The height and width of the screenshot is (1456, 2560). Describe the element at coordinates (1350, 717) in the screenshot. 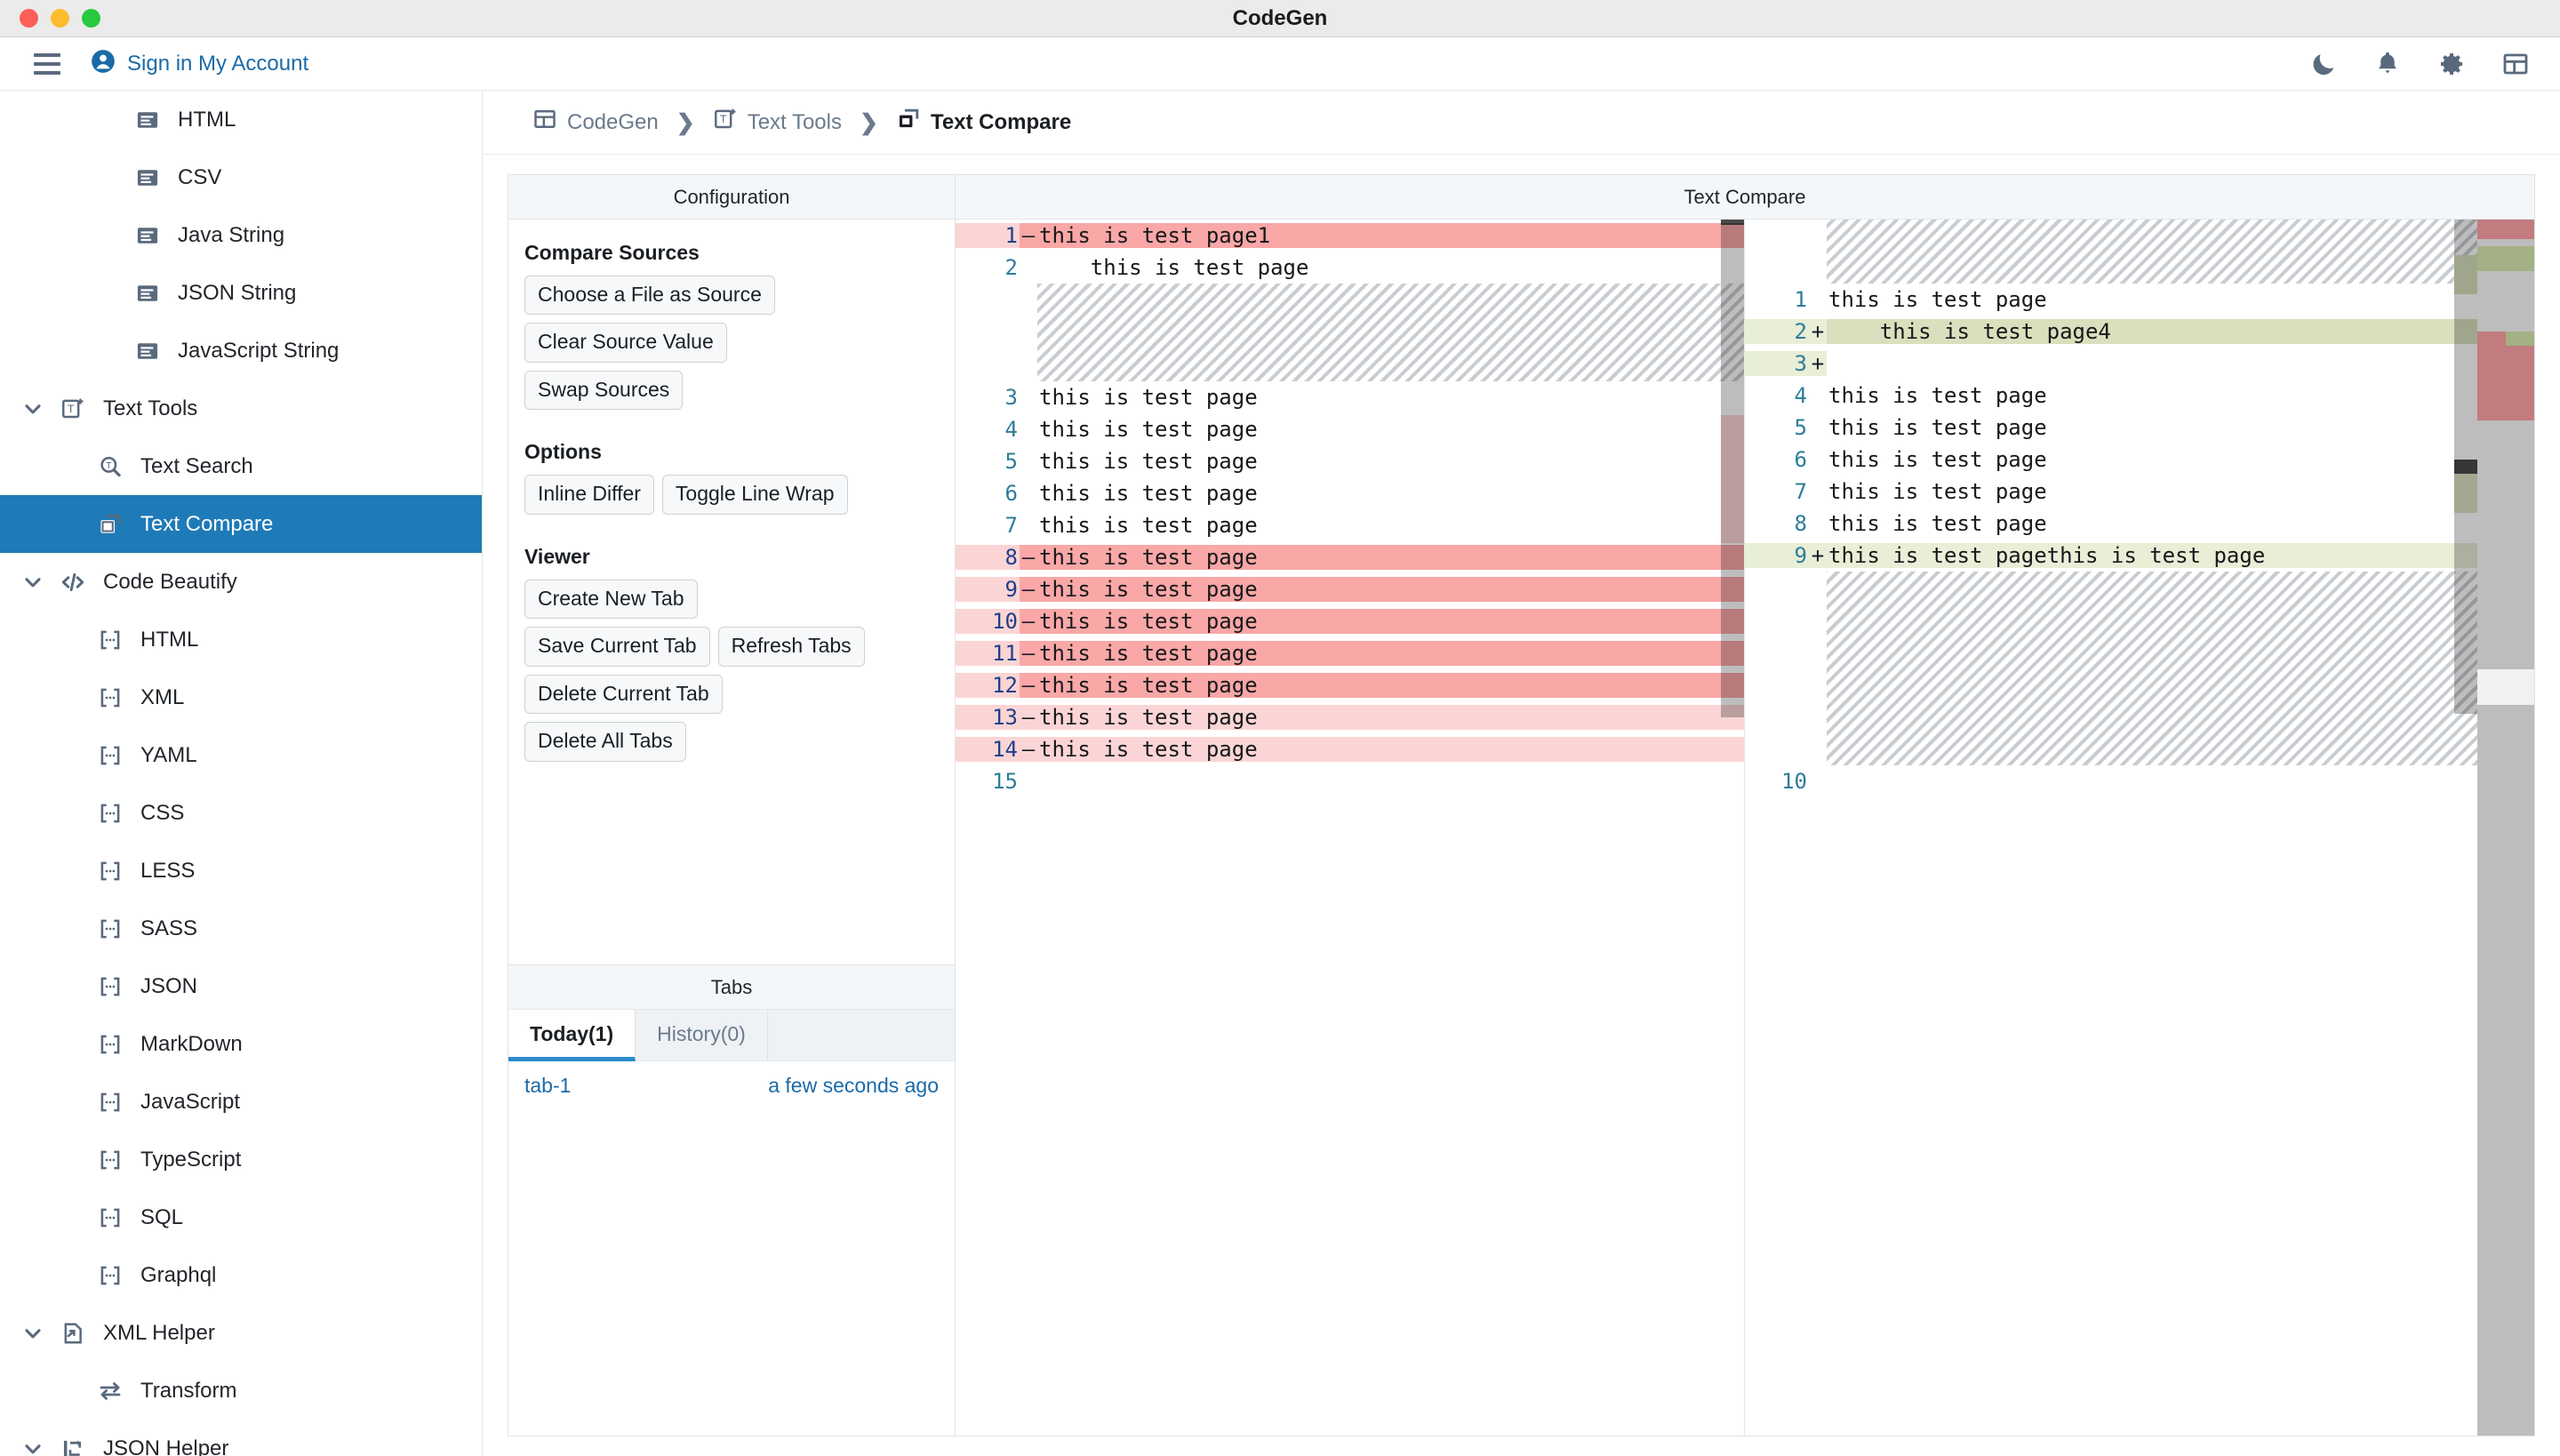

I see `diff-line-left: 13— this is test page` at that location.